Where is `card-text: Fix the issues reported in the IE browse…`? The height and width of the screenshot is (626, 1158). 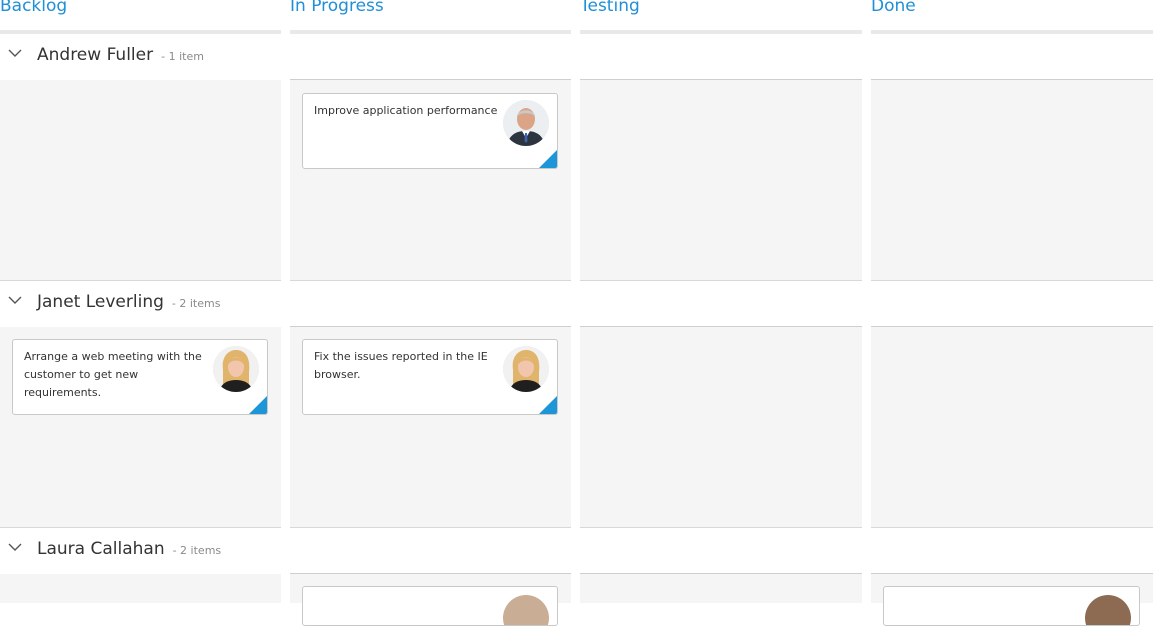
card-text: Fix the issues reported in the IE browse… is located at coordinates (401, 365).